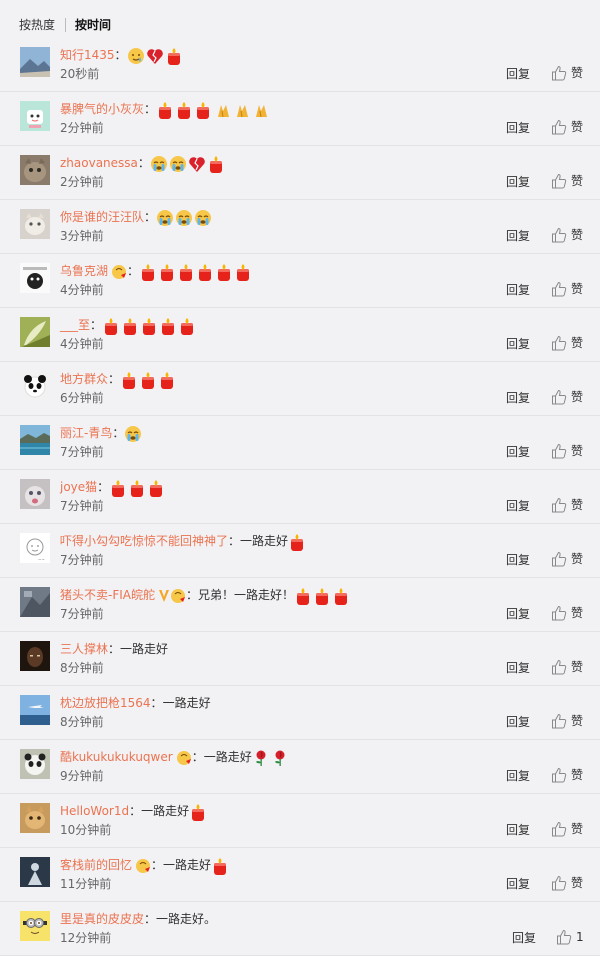 Image resolution: width=600 pixels, height=956 pixels. Describe the element at coordinates (102, 919) in the screenshot. I see `username-link: 里是真的皮皮皮` at that location.